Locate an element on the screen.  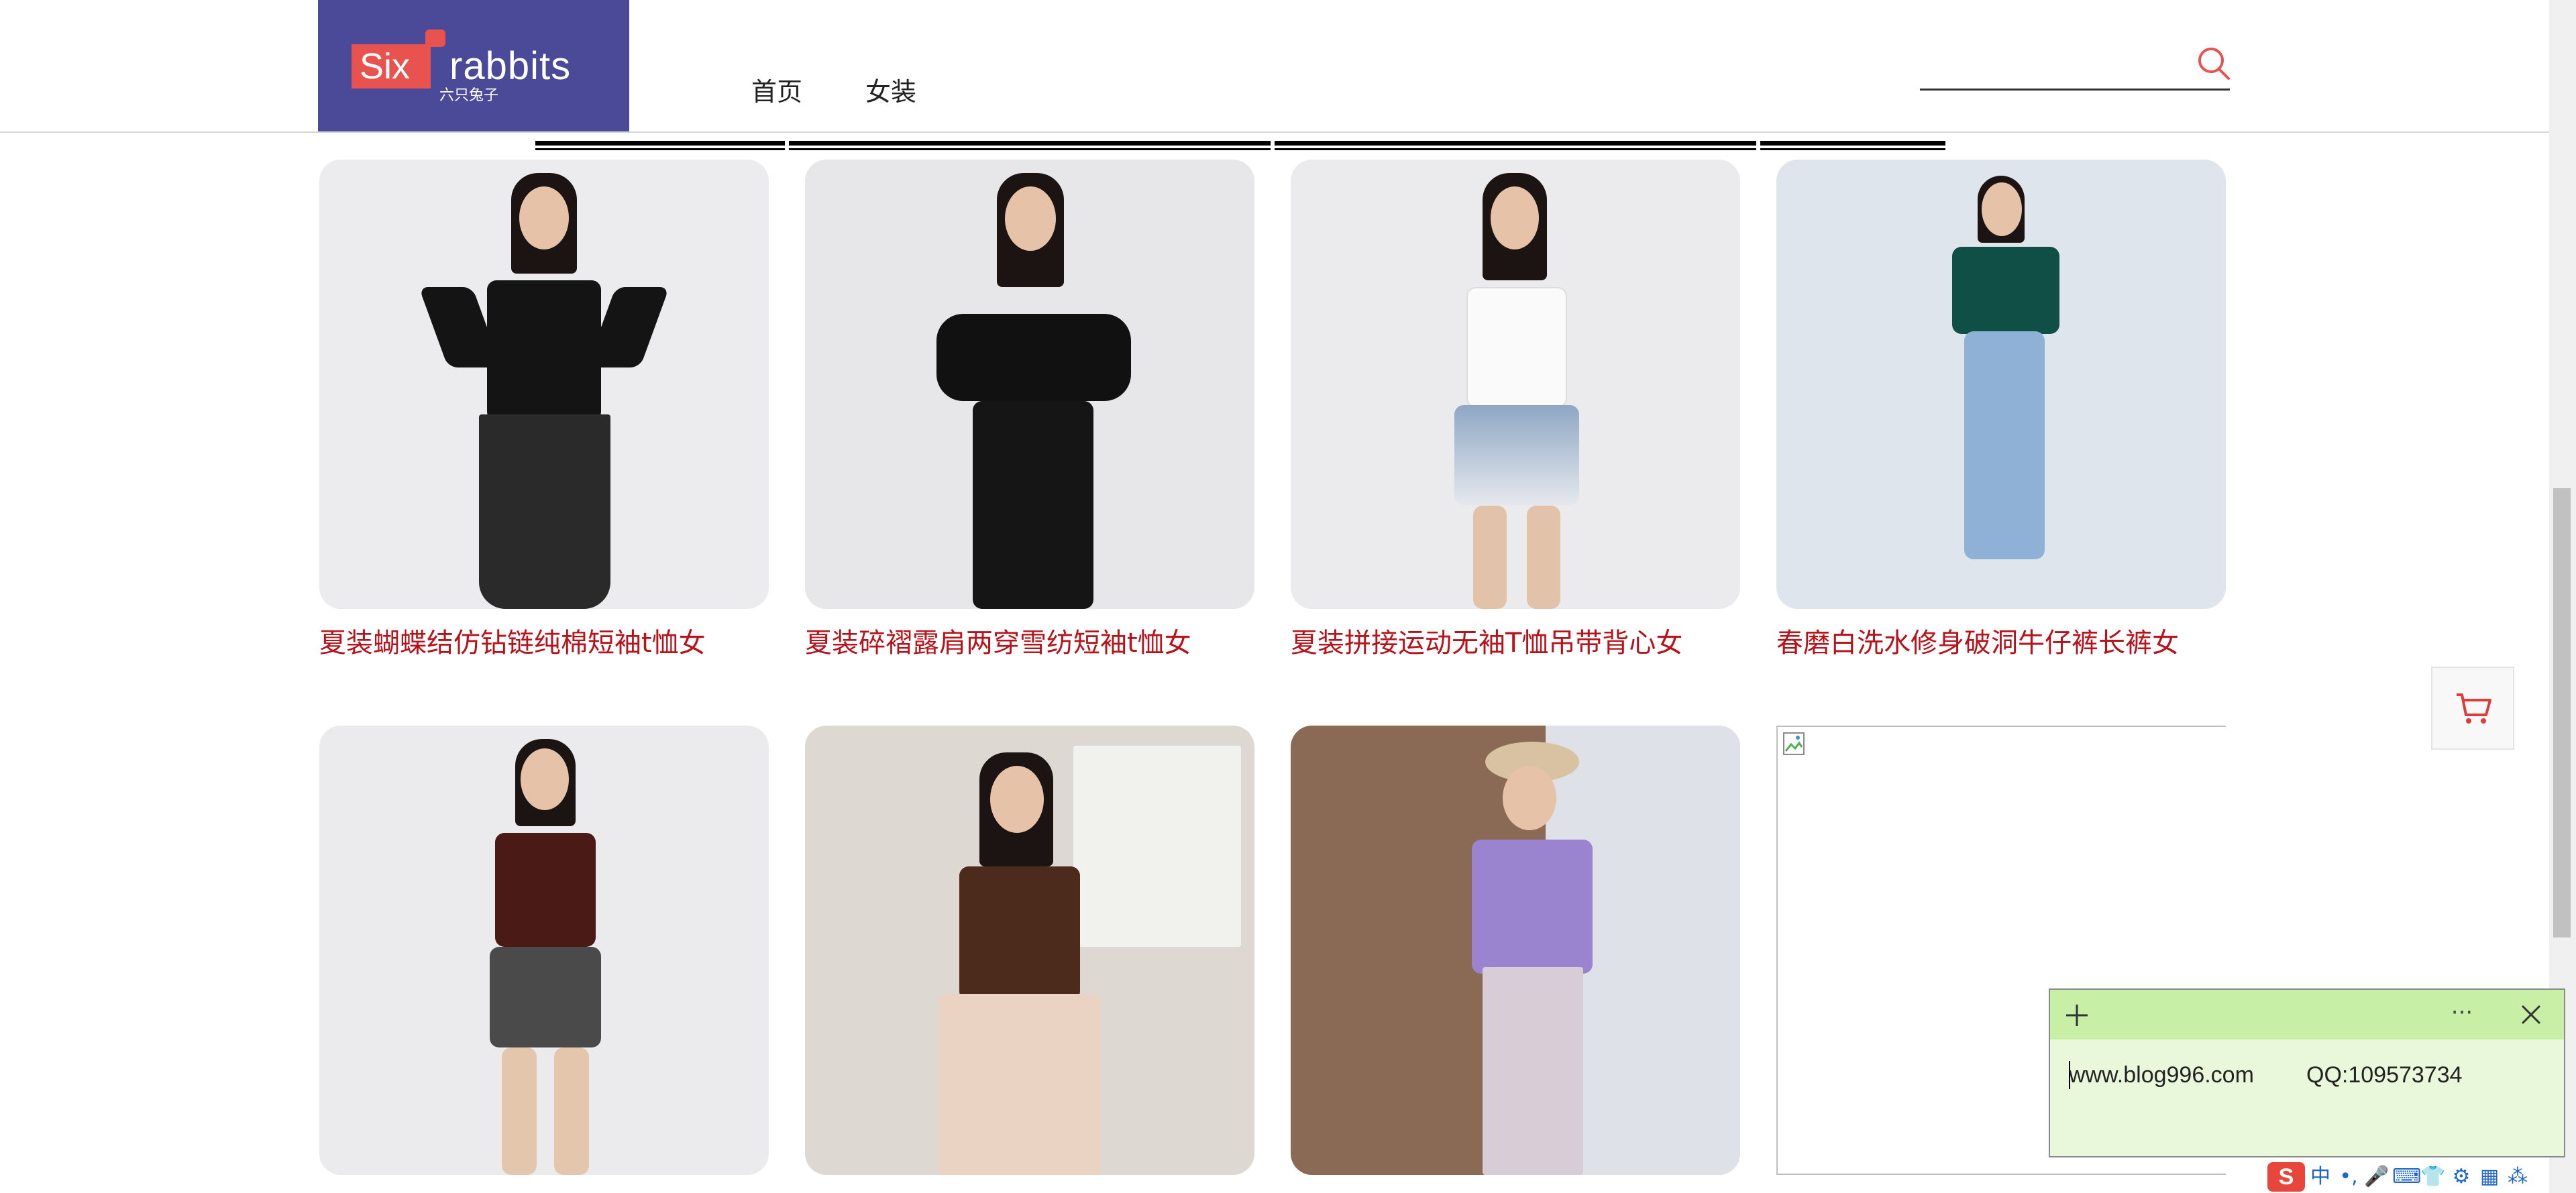
ime-punctuation: •, is located at coordinates (2348, 1177).